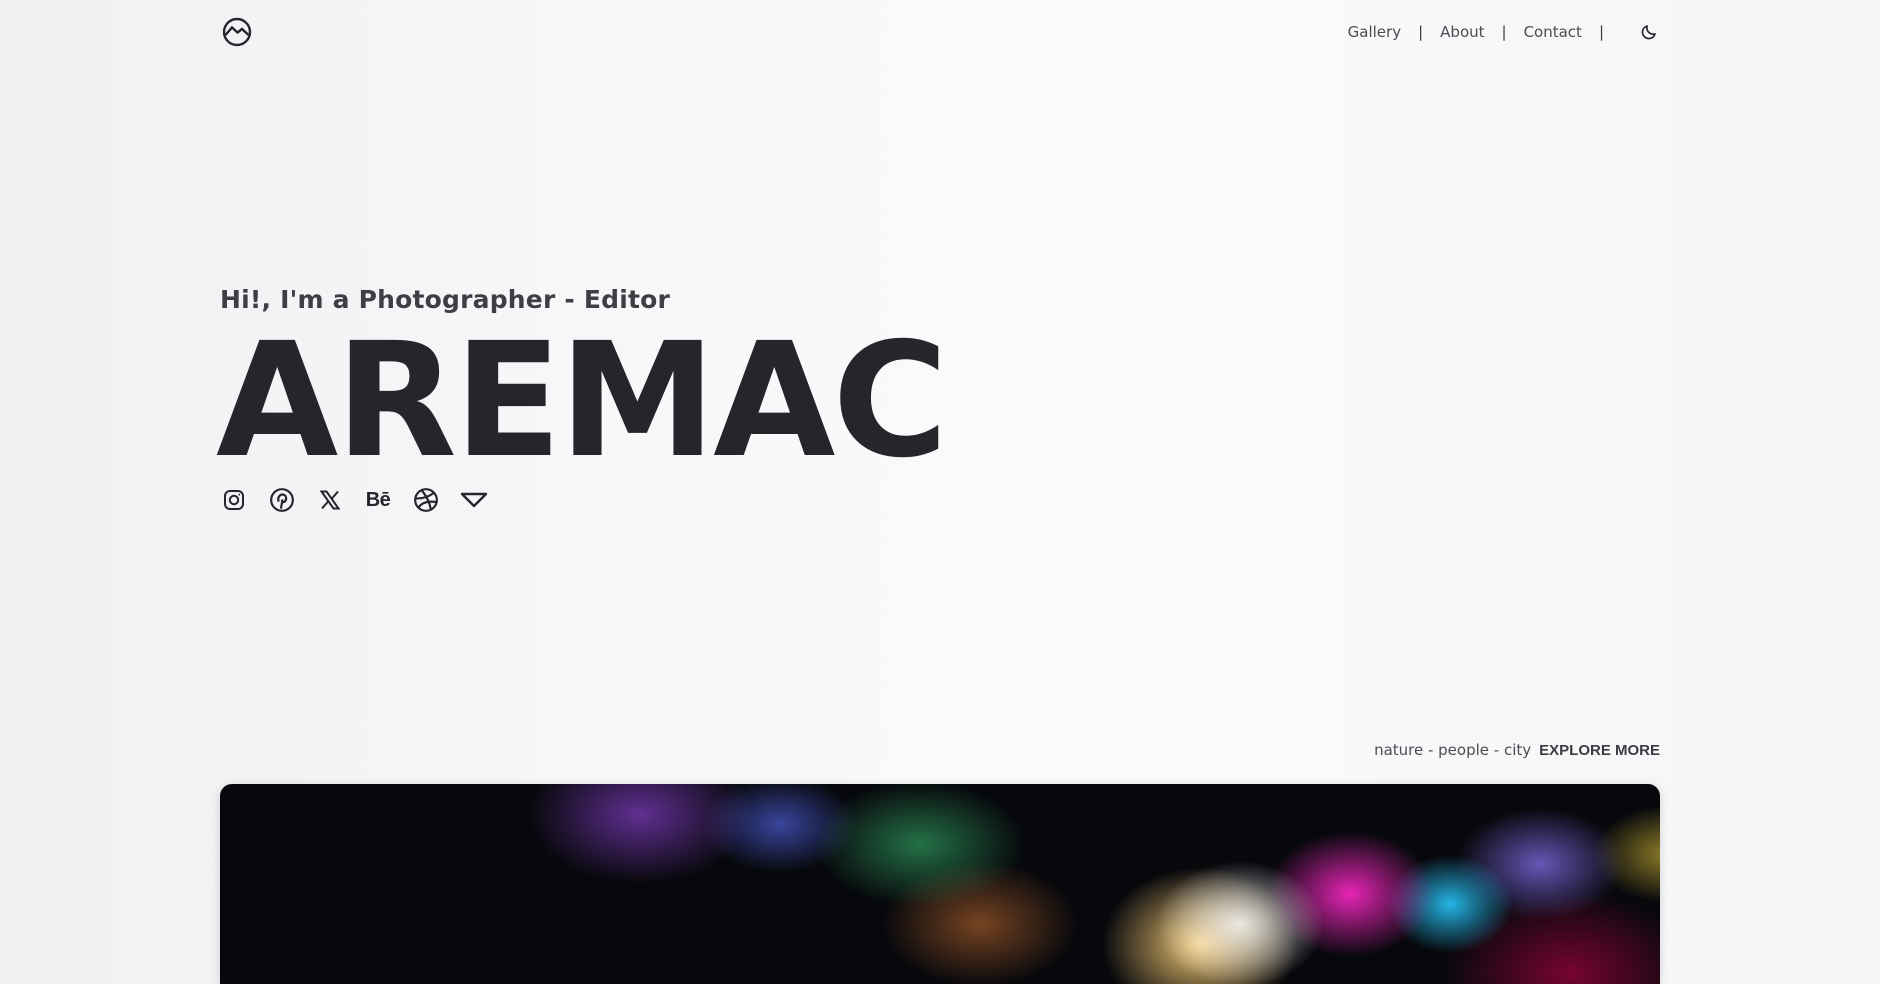 The image size is (1880, 984). What do you see at coordinates (1649, 32) in the screenshot?
I see `moon-icon` at bounding box center [1649, 32].